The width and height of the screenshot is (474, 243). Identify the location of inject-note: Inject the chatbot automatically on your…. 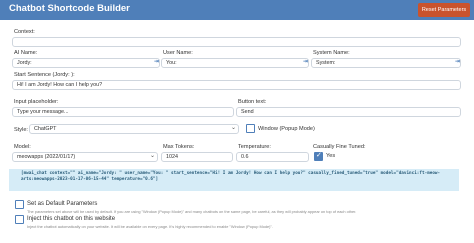
(150, 226).